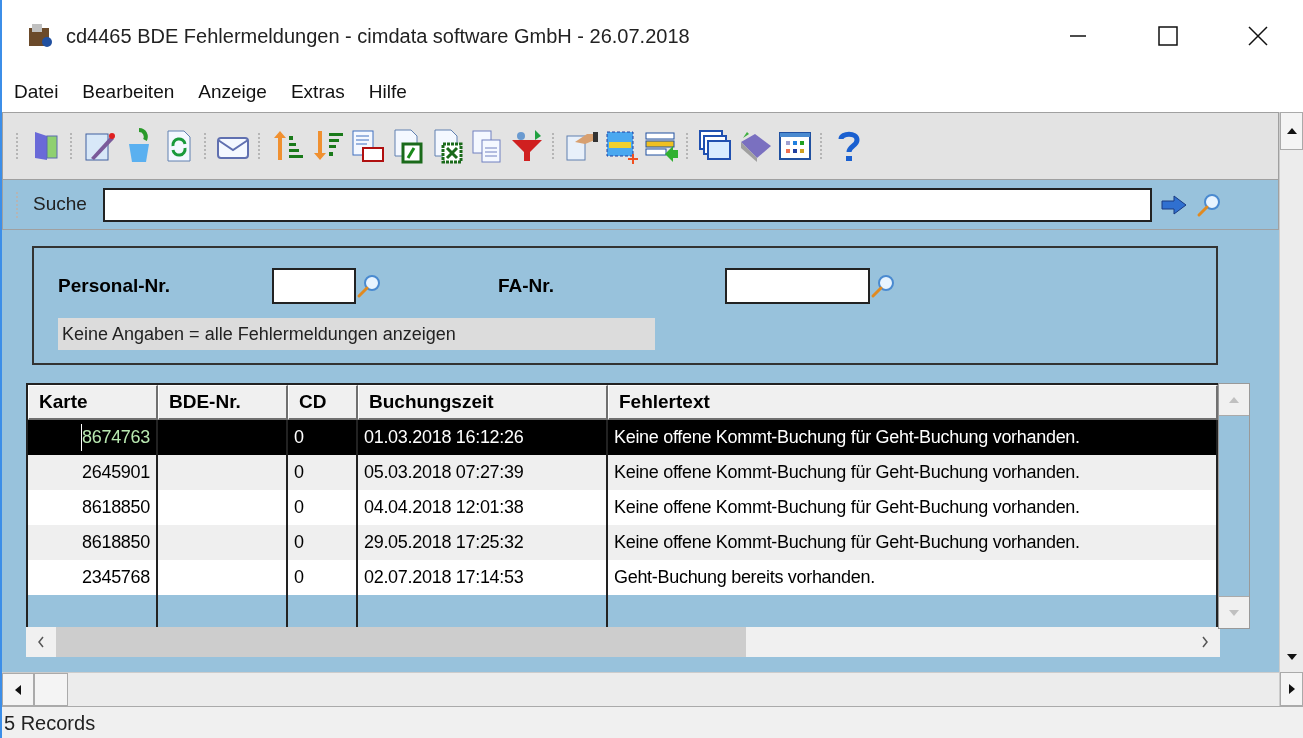 Image resolution: width=1303 pixels, height=738 pixels. What do you see at coordinates (60, 204) in the screenshot?
I see `search-label: Suche` at bounding box center [60, 204].